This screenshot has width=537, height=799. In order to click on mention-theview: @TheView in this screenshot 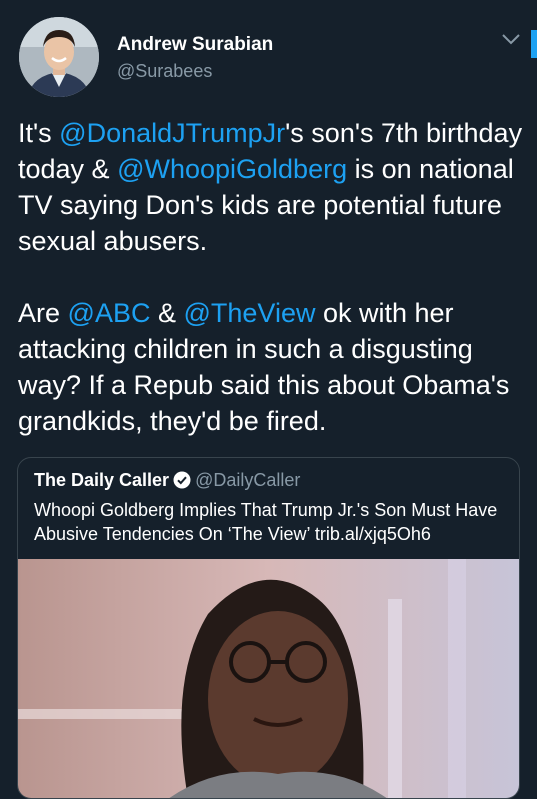, I will do `click(249, 313)`.